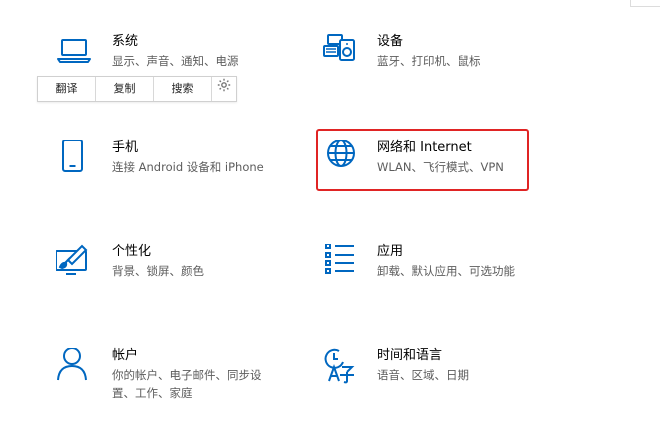 The image size is (660, 424). I want to click on clock-language-icon, so click(339, 366).